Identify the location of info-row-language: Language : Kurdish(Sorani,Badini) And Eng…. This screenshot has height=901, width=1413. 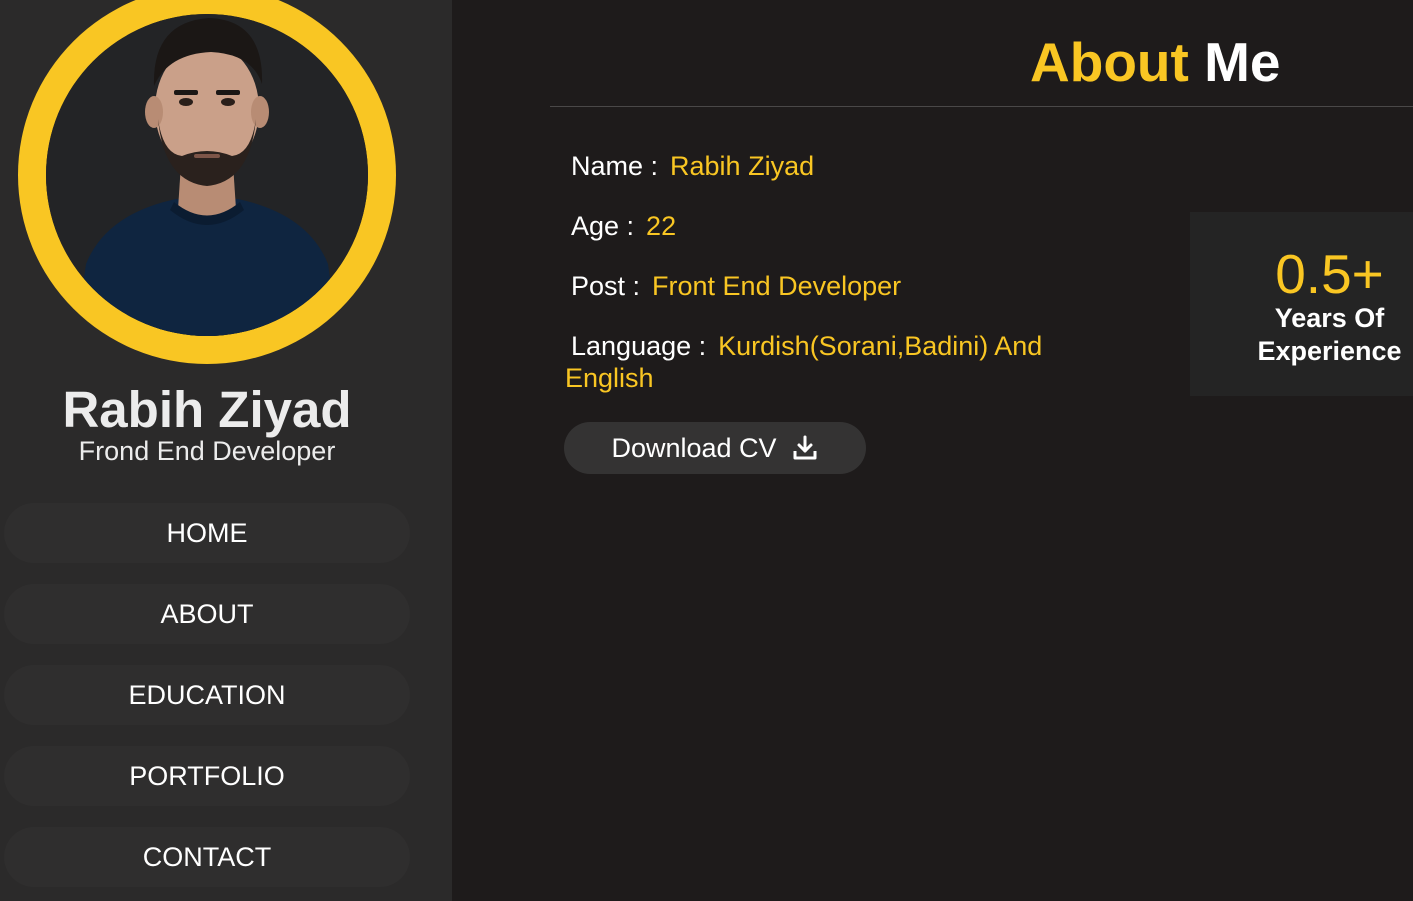
(835, 362).